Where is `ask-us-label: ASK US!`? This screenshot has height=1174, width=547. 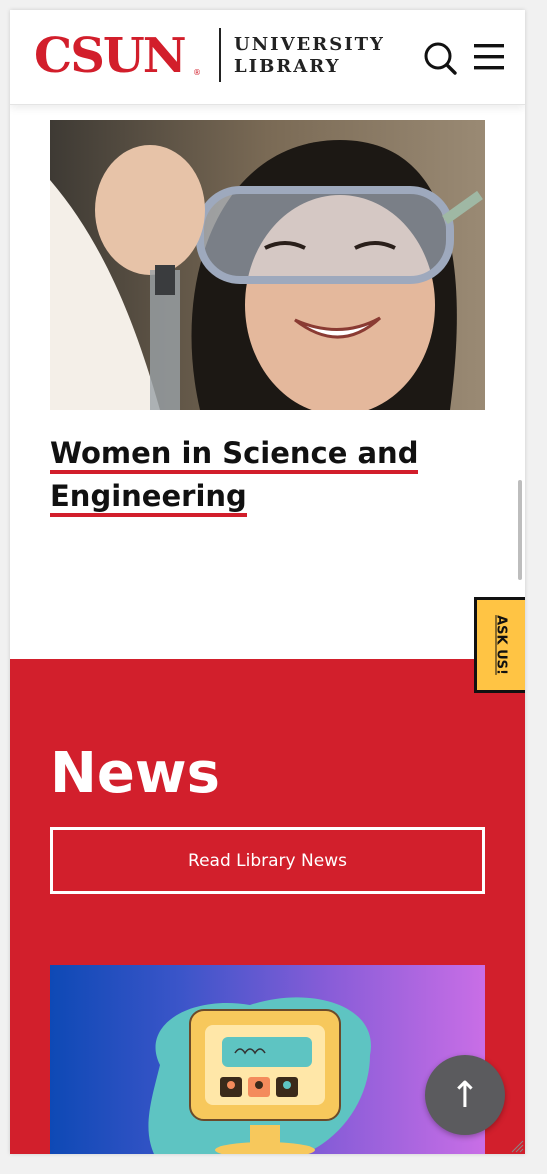
ask-us-label: ASK US! is located at coordinates (501, 645).